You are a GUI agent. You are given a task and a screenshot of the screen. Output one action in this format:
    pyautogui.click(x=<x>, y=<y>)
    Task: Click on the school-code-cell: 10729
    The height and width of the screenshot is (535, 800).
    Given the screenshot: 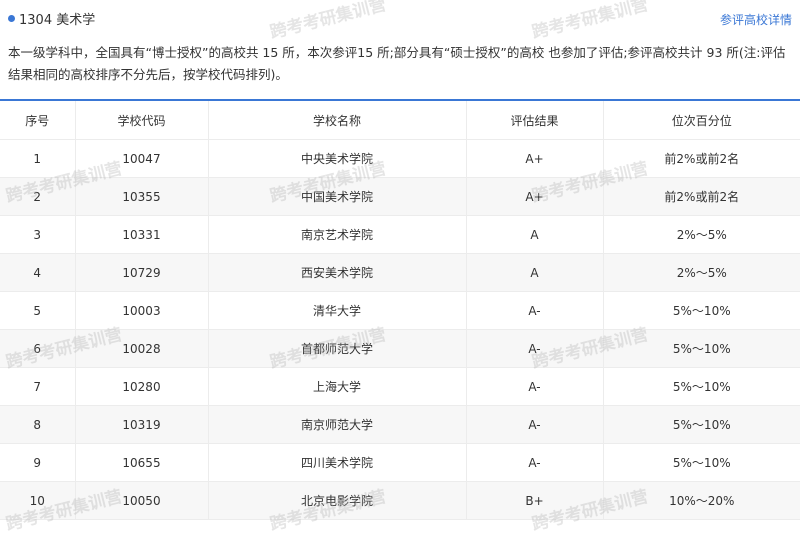 What is the action you would take?
    pyautogui.click(x=142, y=272)
    